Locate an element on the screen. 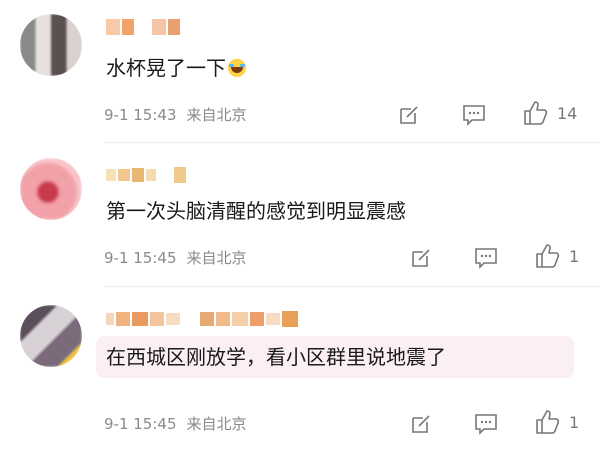 The width and height of the screenshot is (600, 453). like-count: 14 is located at coordinates (567, 113).